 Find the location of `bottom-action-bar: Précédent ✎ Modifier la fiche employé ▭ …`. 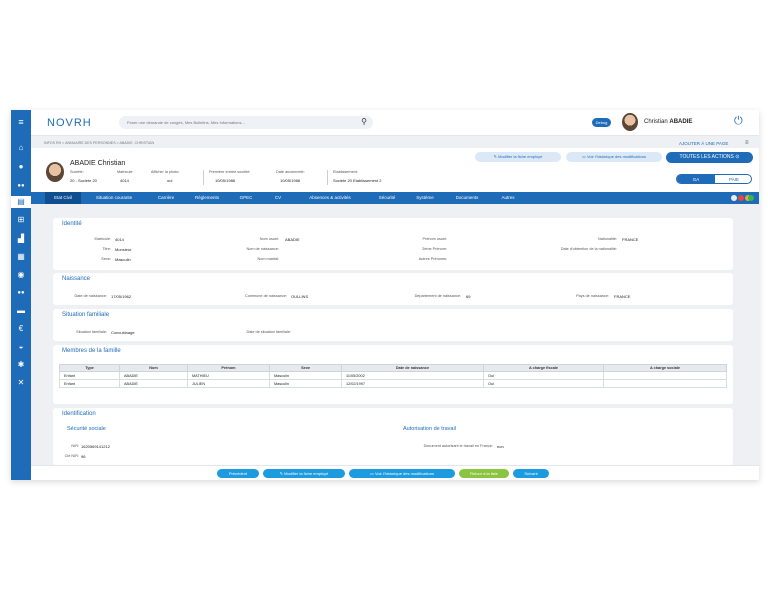

bottom-action-bar: Précédent ✎ Modifier la fiche employé ▭ … is located at coordinates (395, 472).